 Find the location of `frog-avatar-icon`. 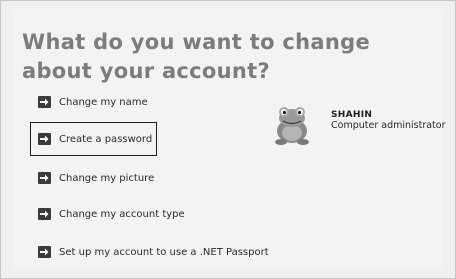

frog-avatar-icon is located at coordinates (292, 125).